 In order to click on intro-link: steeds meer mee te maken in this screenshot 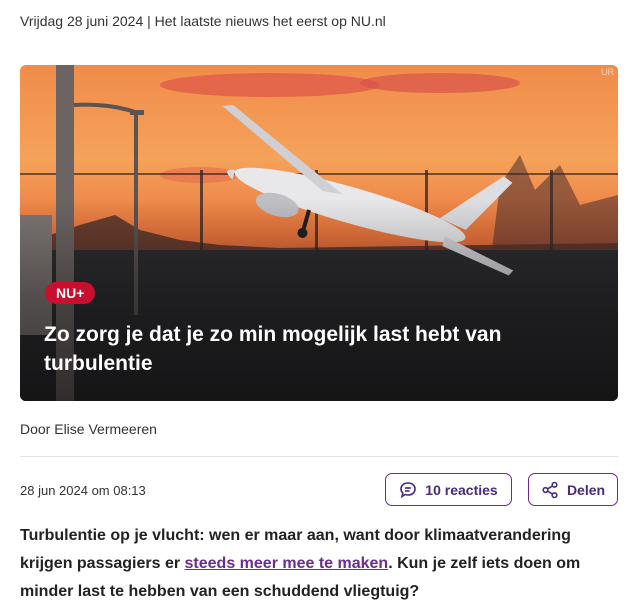, I will do `click(287, 563)`.